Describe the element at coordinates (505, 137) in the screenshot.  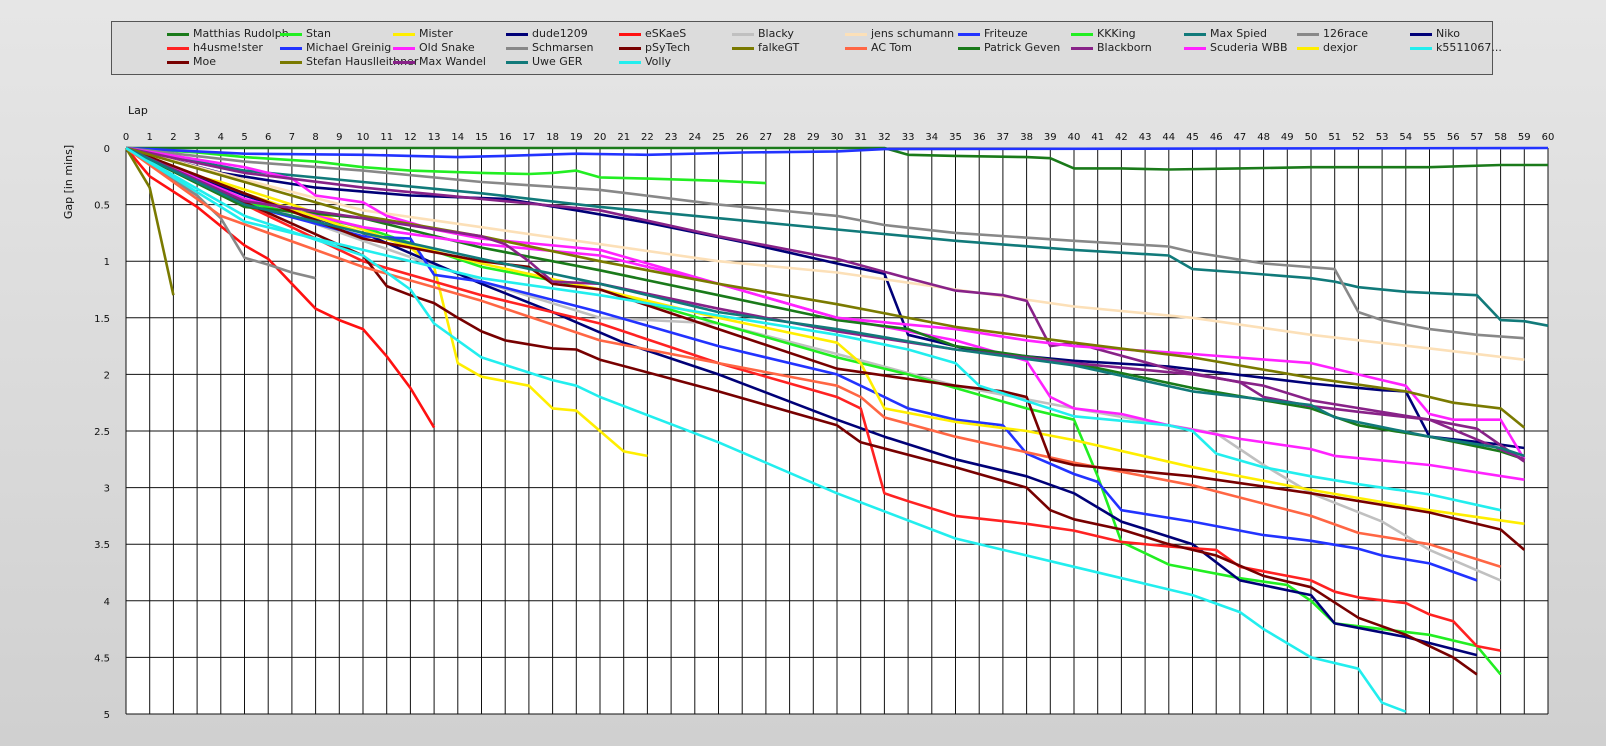
I see `x-tick-label: 16` at that location.